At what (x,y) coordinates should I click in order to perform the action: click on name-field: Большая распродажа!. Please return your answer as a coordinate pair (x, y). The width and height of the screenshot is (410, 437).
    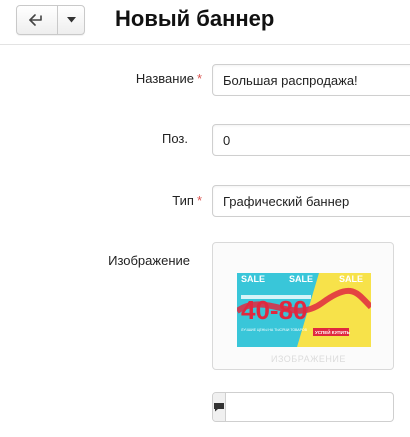
    Looking at the image, I should click on (311, 80).